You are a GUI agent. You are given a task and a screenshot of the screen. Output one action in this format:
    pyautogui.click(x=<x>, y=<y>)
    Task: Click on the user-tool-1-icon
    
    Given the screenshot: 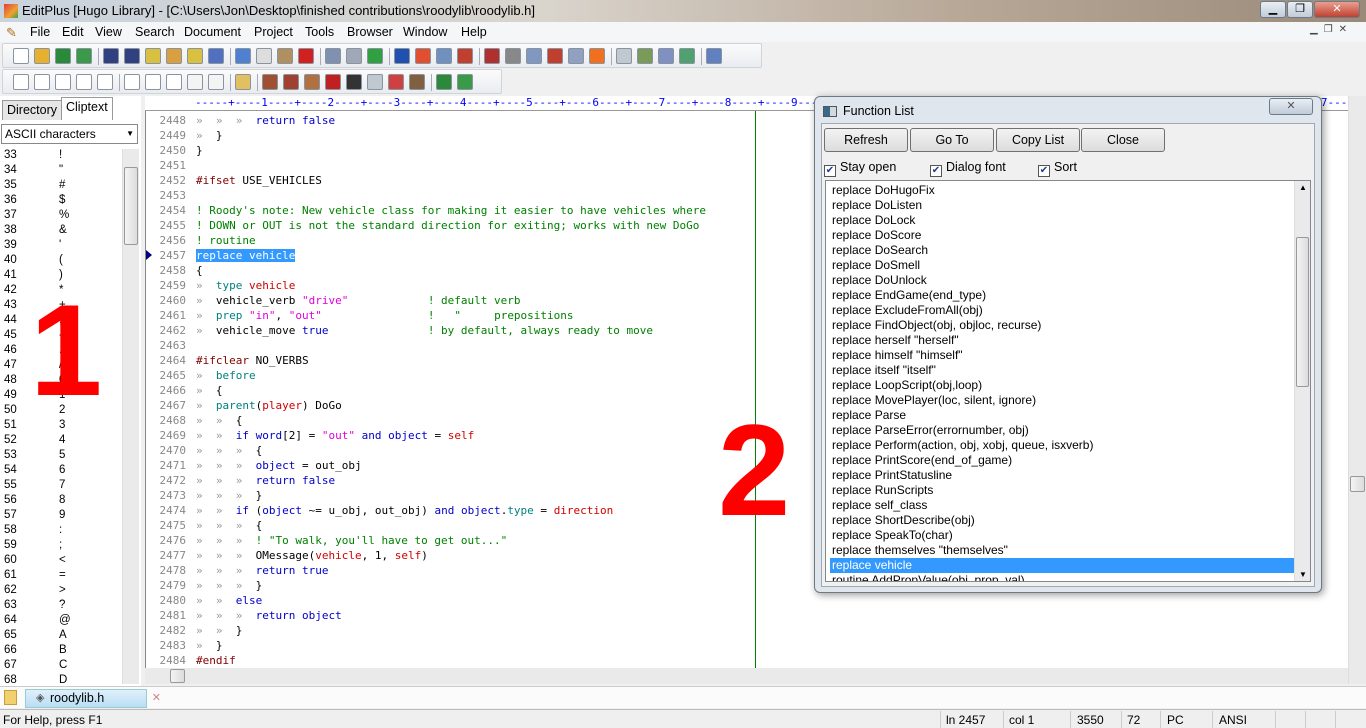 What is the action you would take?
    pyautogui.click(x=21, y=82)
    